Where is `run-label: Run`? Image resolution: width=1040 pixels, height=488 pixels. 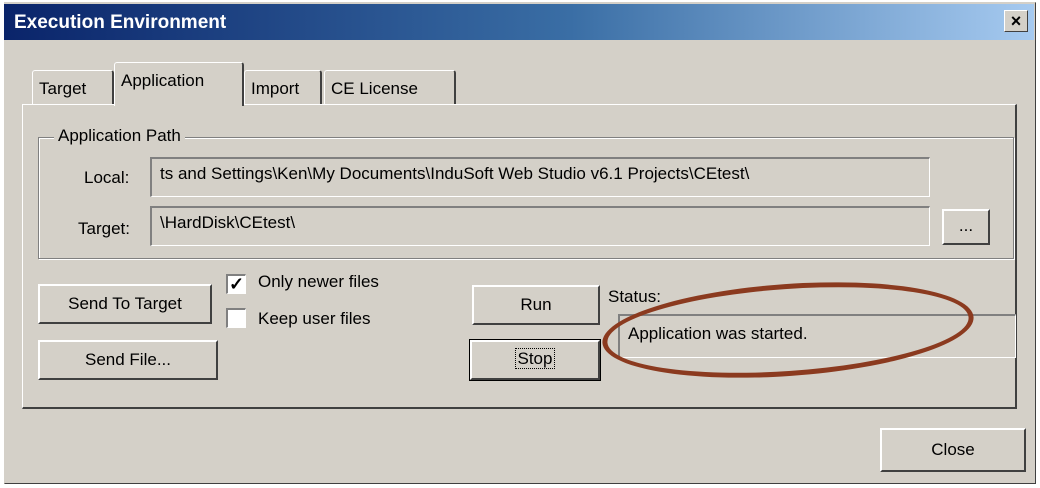 run-label: Run is located at coordinates (536, 304).